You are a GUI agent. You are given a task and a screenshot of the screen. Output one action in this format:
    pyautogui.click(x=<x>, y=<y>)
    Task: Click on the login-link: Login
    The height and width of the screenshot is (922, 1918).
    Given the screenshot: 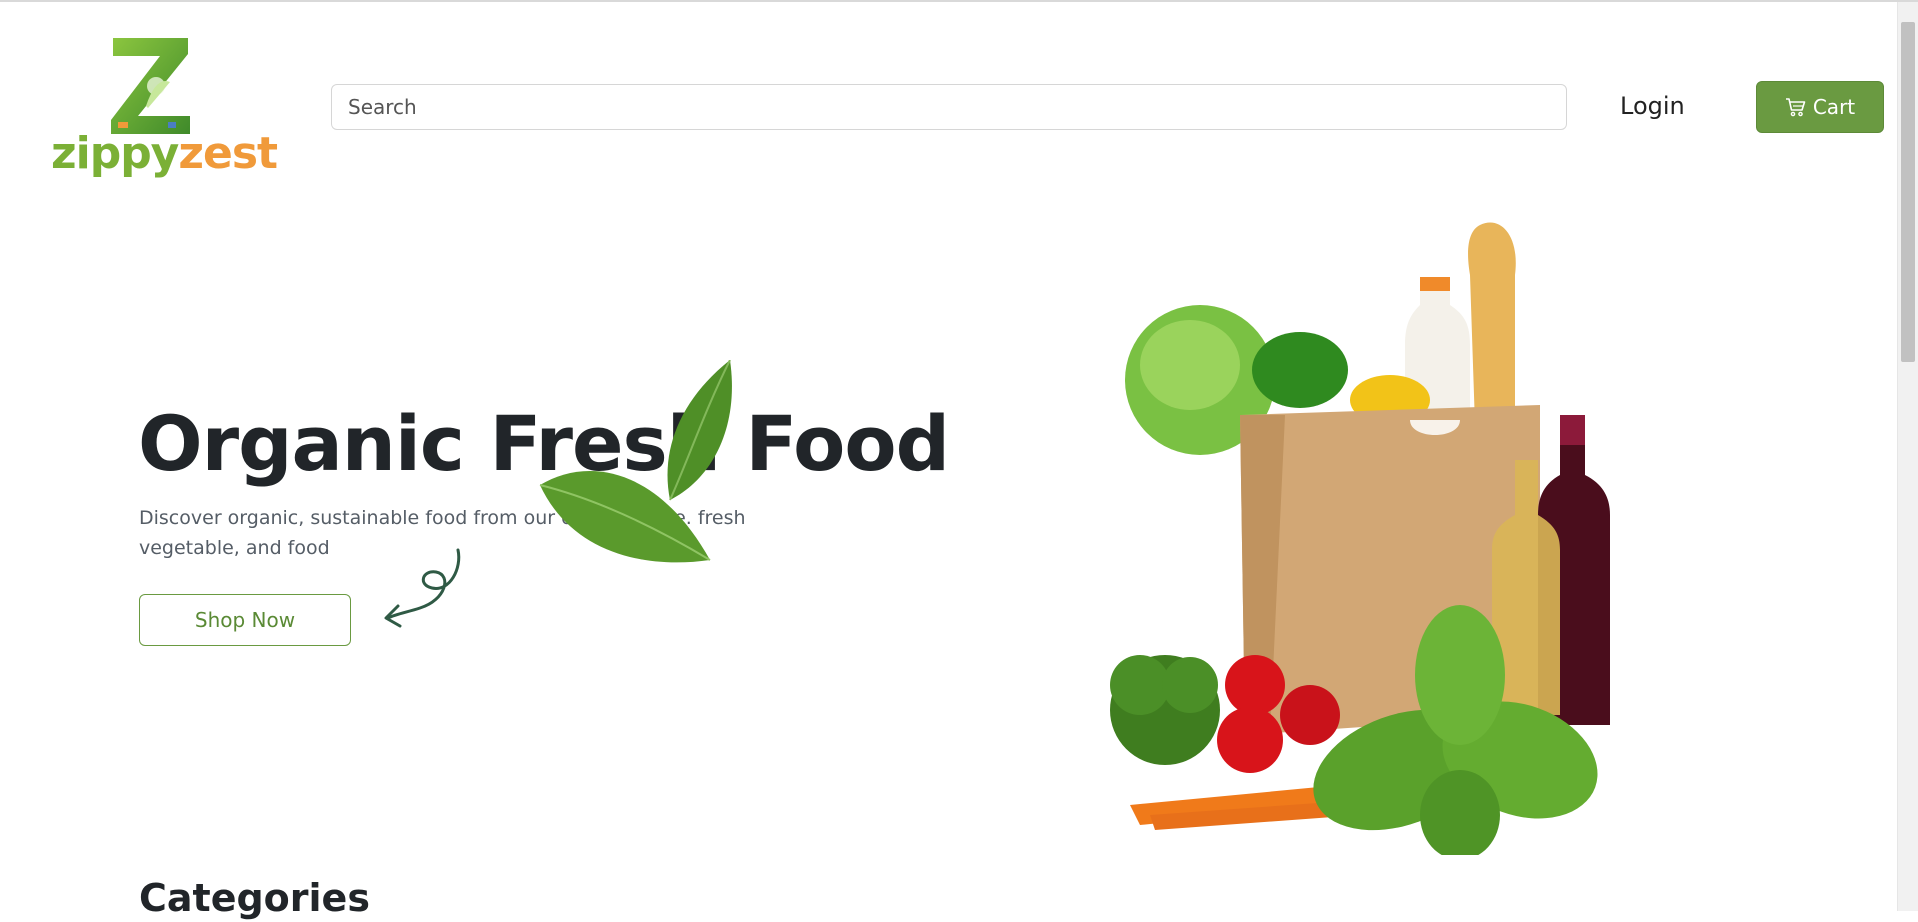 What is the action you would take?
    pyautogui.click(x=1652, y=106)
    